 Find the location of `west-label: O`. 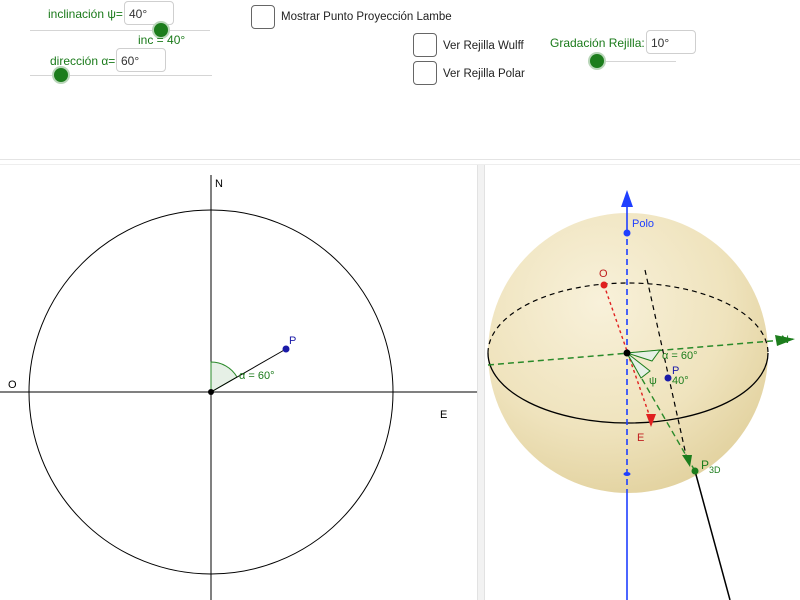

west-label: O is located at coordinates (12, 385).